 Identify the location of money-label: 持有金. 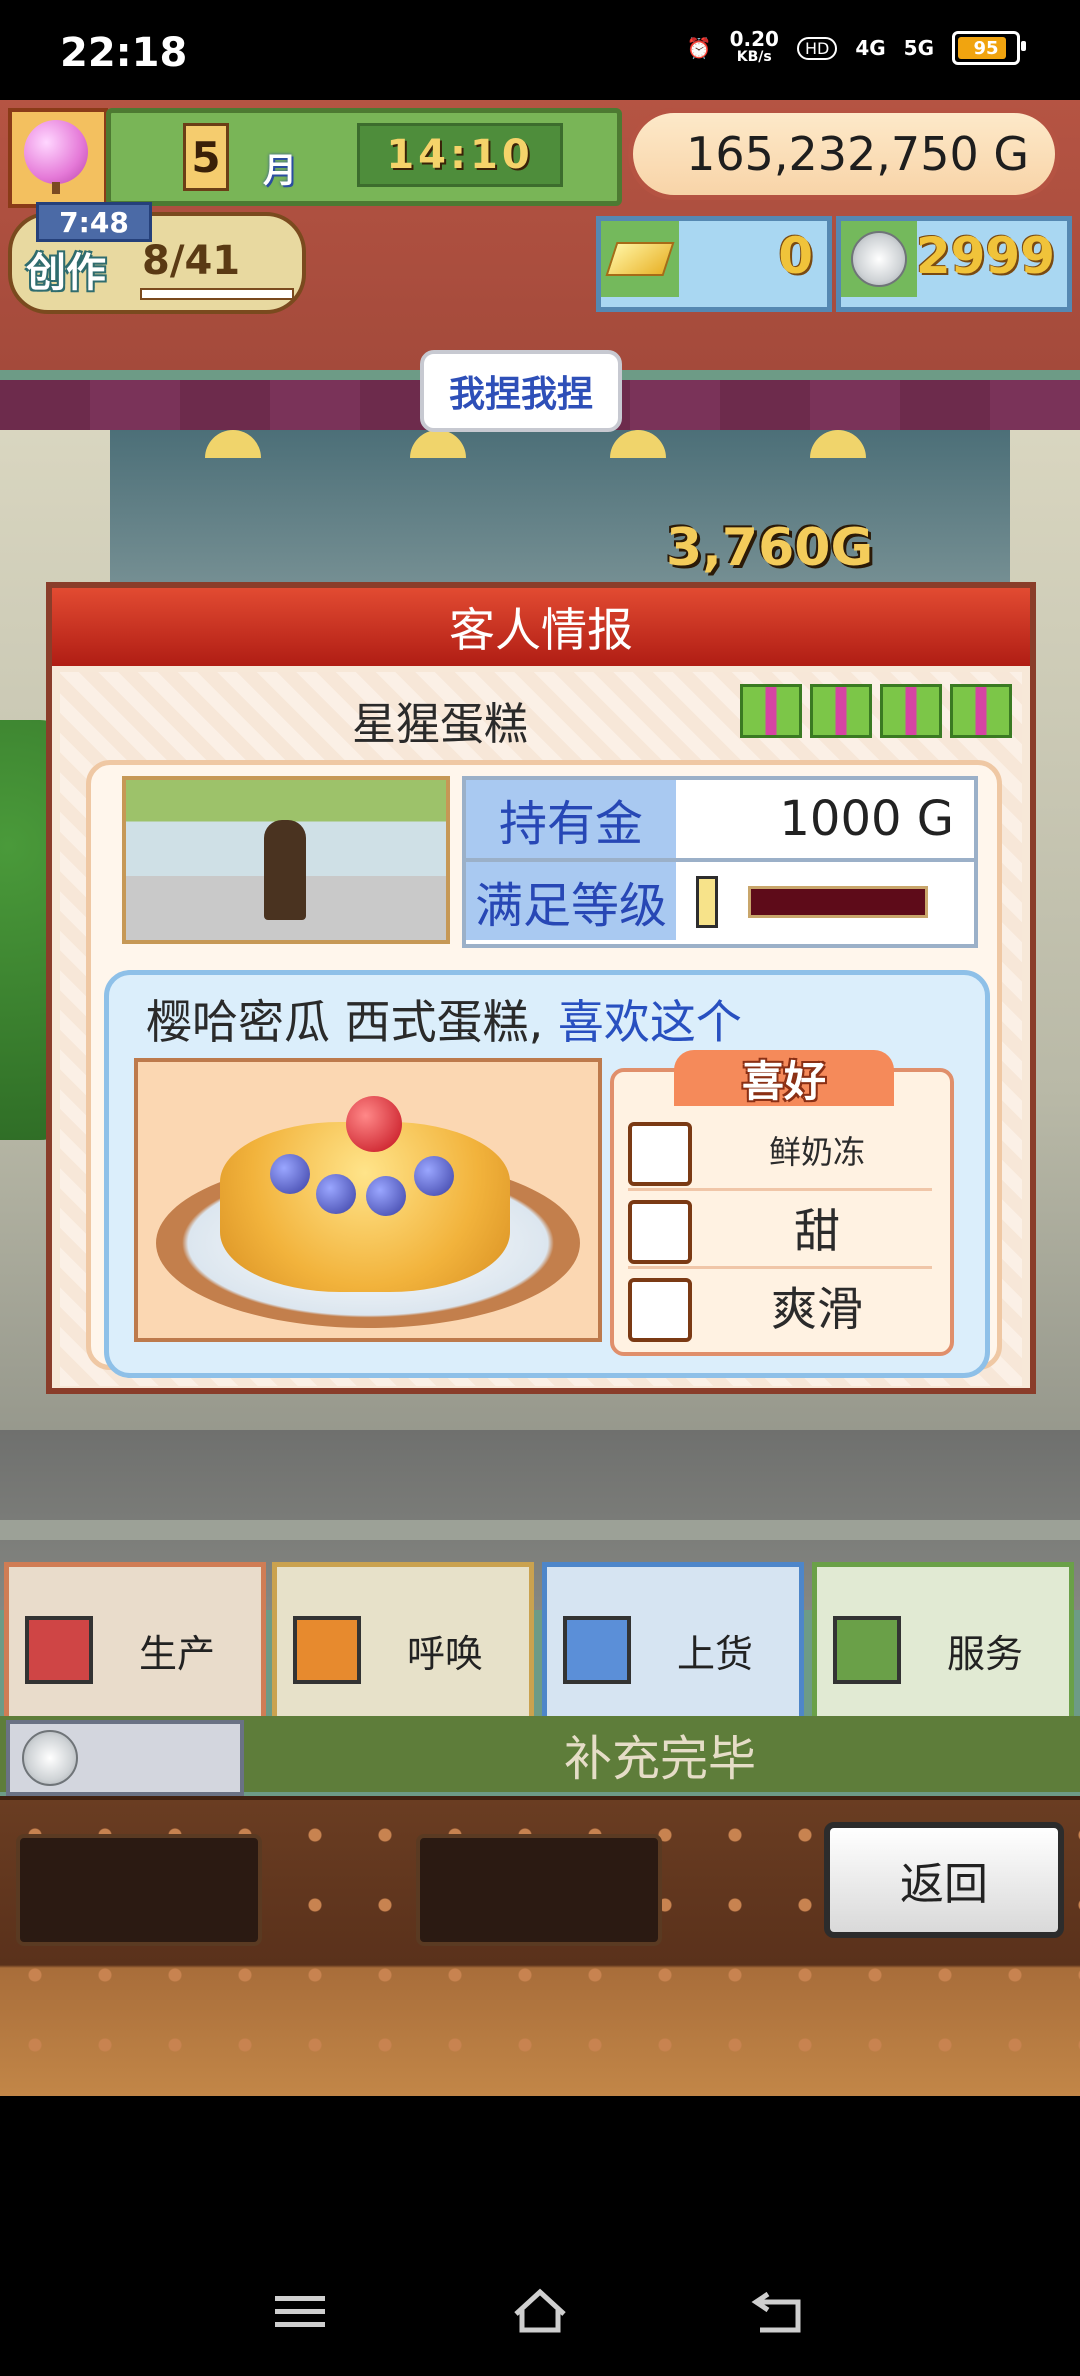
(571, 819).